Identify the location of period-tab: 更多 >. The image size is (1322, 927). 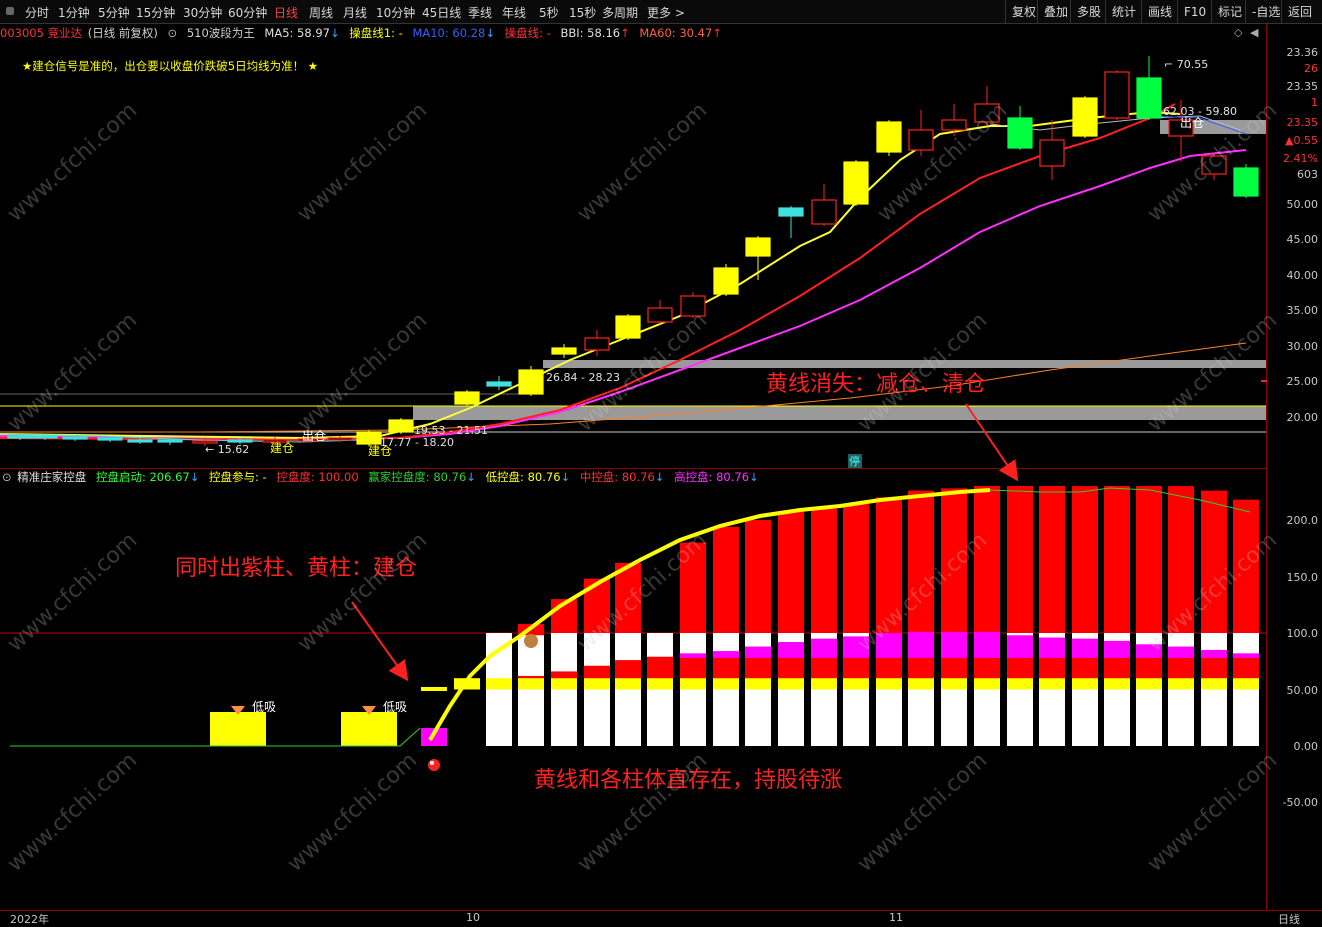
(666, 12).